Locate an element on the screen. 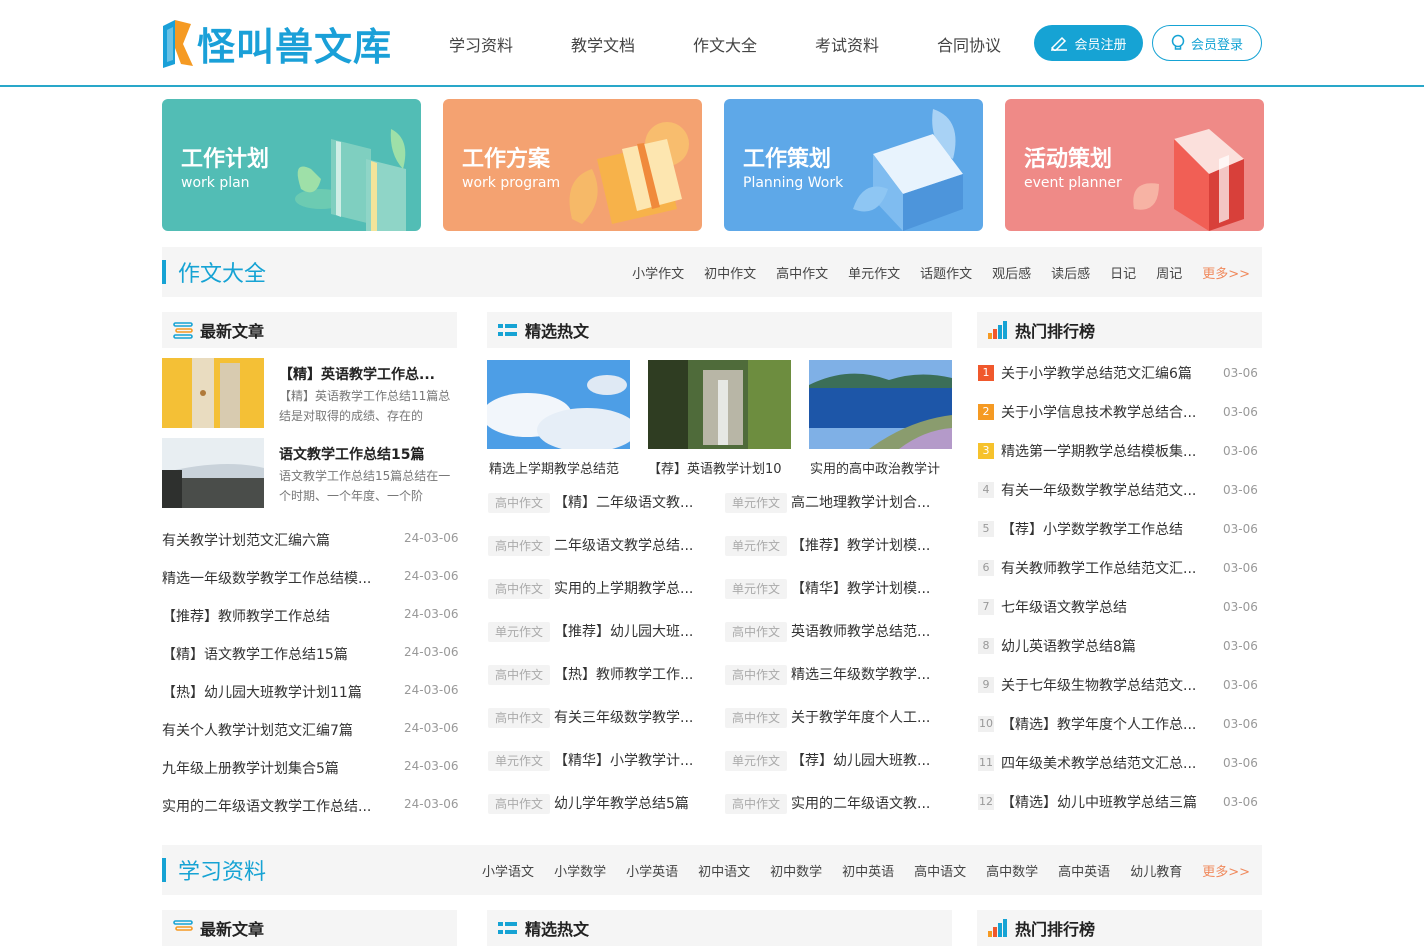  list-item-title: 九年级上册教学计划集合5篇 is located at coordinates (250, 768).